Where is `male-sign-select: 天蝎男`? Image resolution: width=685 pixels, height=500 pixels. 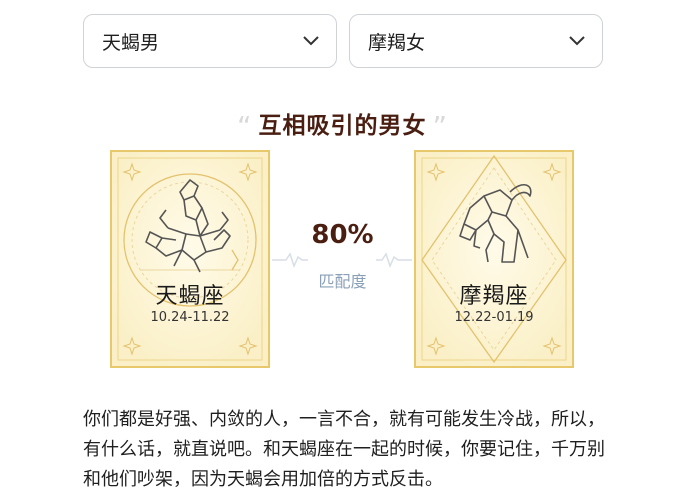
male-sign-select: 天蝎男 is located at coordinates (210, 41).